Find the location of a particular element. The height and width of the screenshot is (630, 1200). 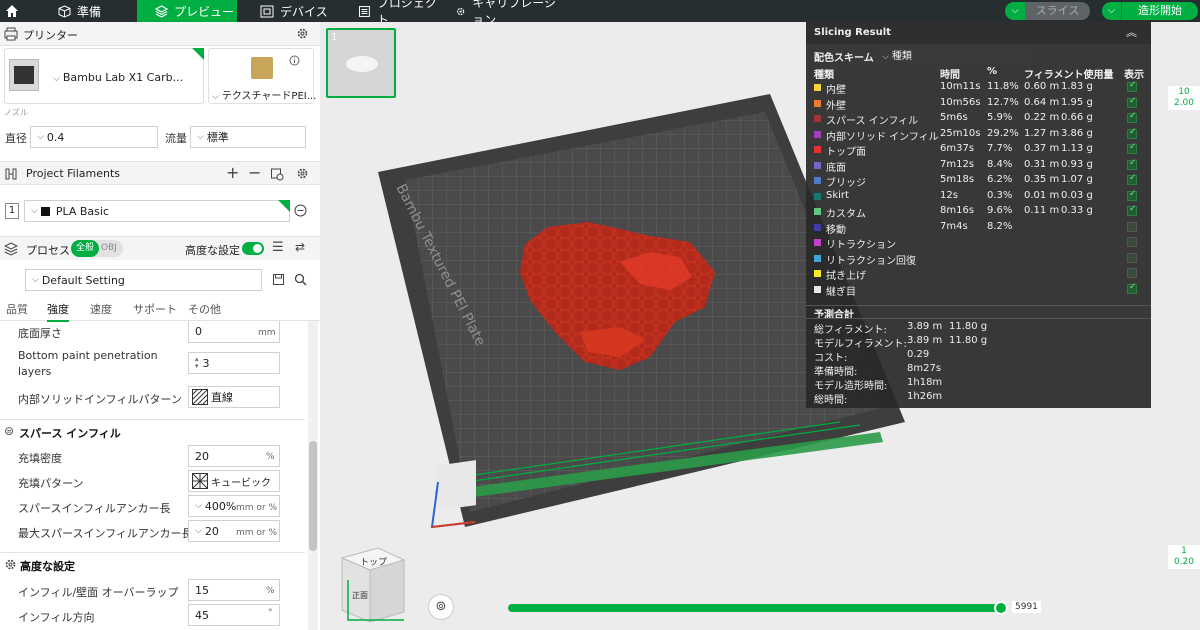

toggle-object: OBJ is located at coordinates (109, 248).